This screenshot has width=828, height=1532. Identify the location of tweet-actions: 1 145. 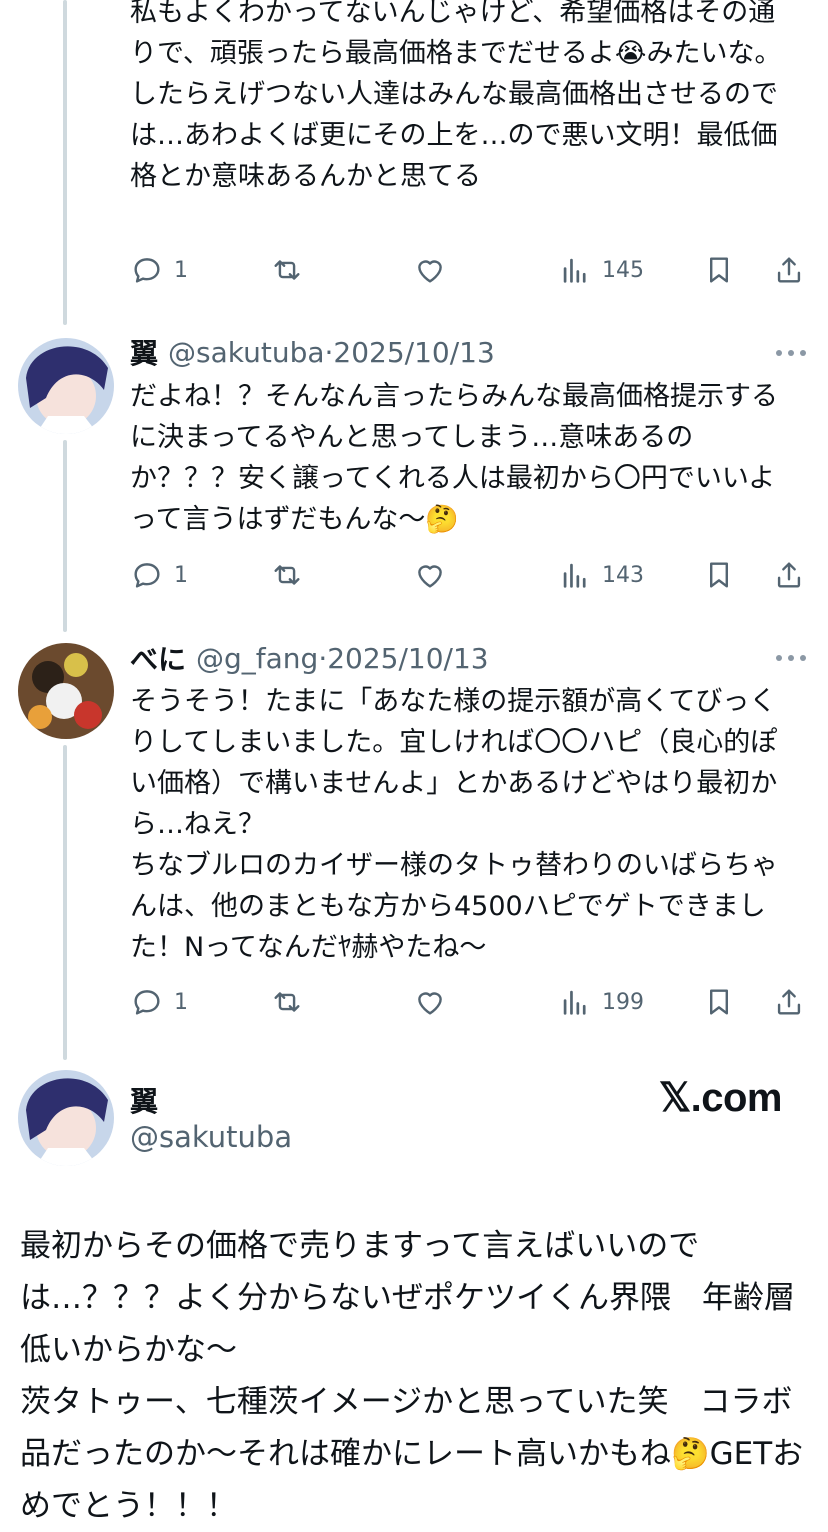
(470, 270).